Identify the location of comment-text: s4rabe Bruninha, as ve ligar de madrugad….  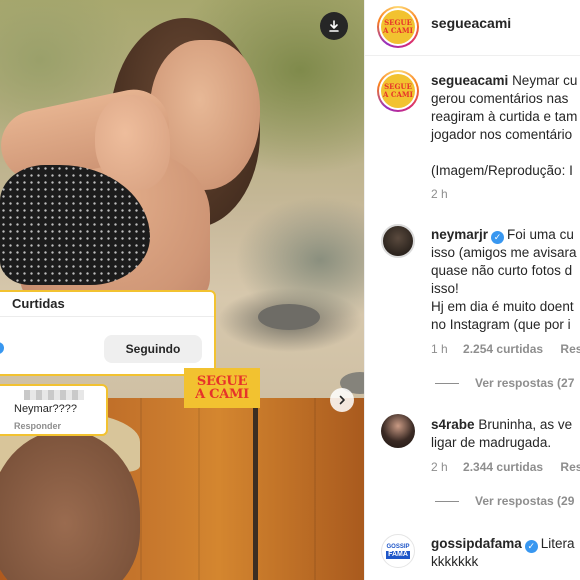
(505, 434).